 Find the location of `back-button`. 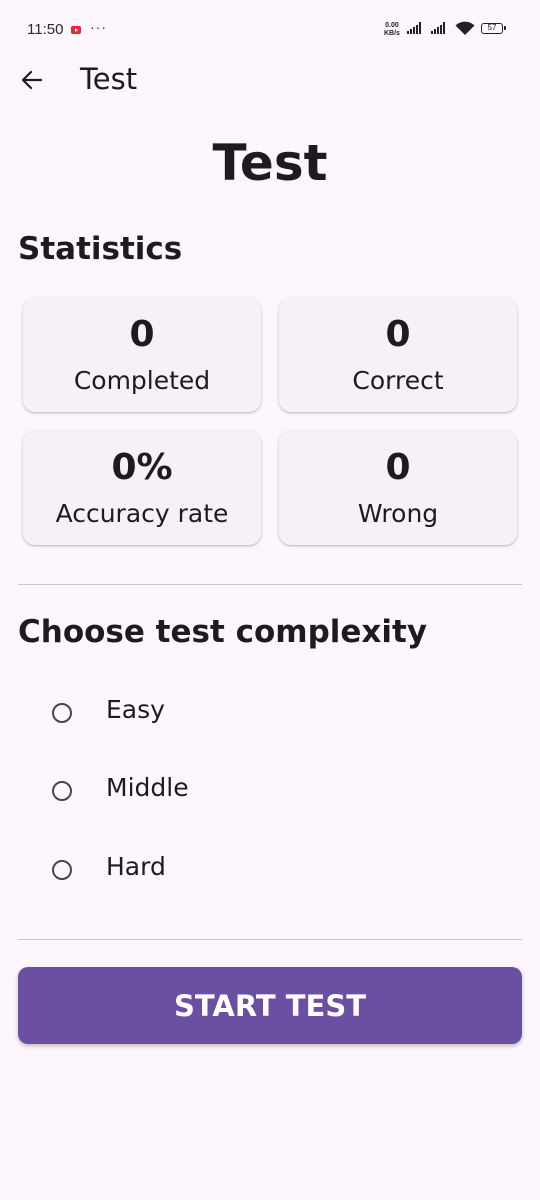

back-button is located at coordinates (32, 80).